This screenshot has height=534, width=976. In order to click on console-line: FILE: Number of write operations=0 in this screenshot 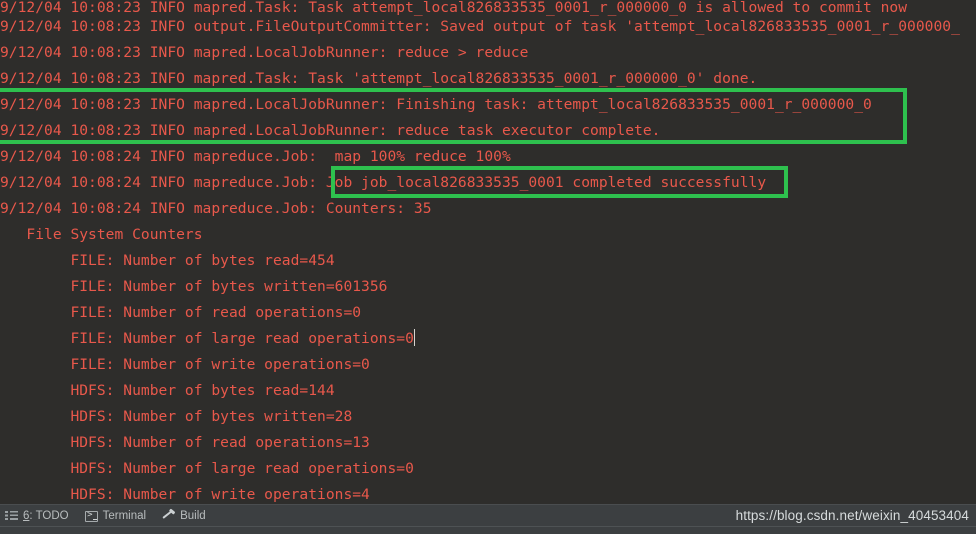, I will do `click(185, 365)`.